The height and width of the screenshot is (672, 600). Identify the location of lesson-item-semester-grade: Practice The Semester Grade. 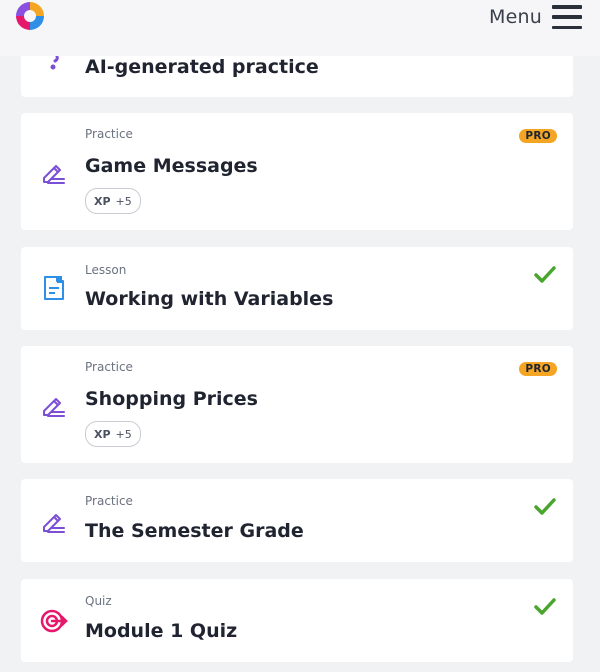
(297, 520).